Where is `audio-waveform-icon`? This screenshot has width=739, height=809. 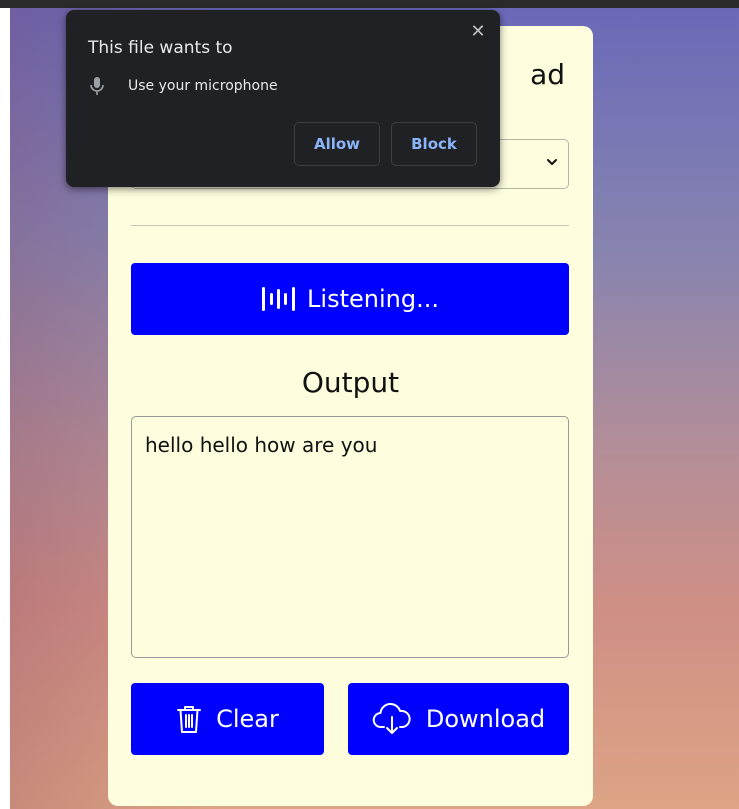
audio-waveform-icon is located at coordinates (279, 299).